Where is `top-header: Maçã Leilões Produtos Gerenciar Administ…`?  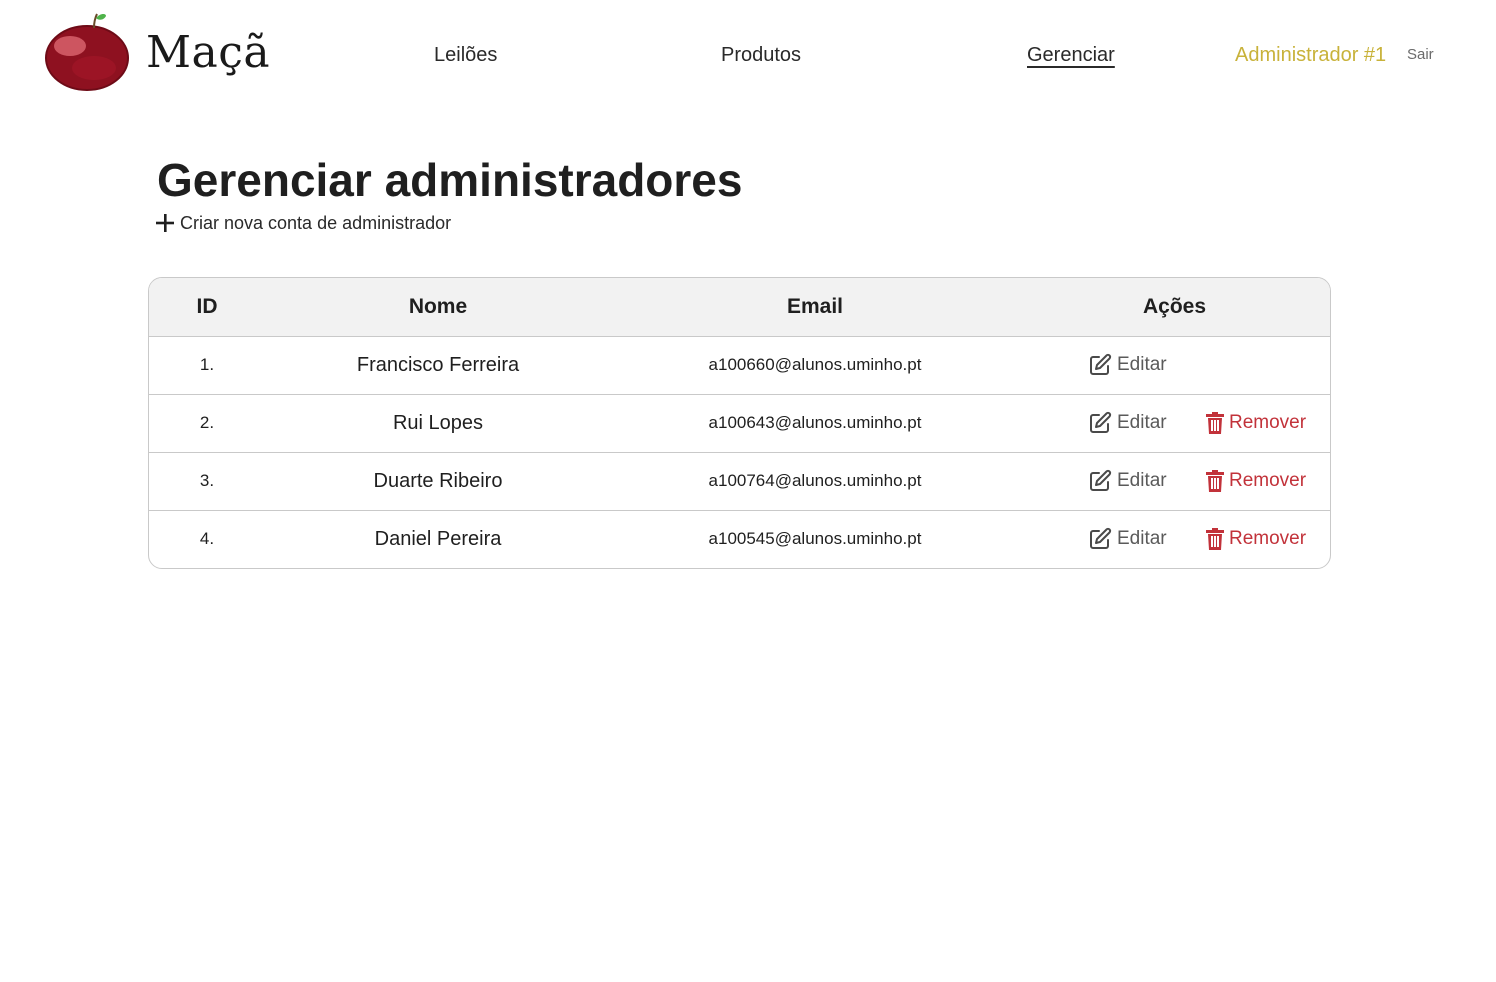
top-header: Maçã Leilões Produtos Gerenciar Administ… is located at coordinates (748, 55).